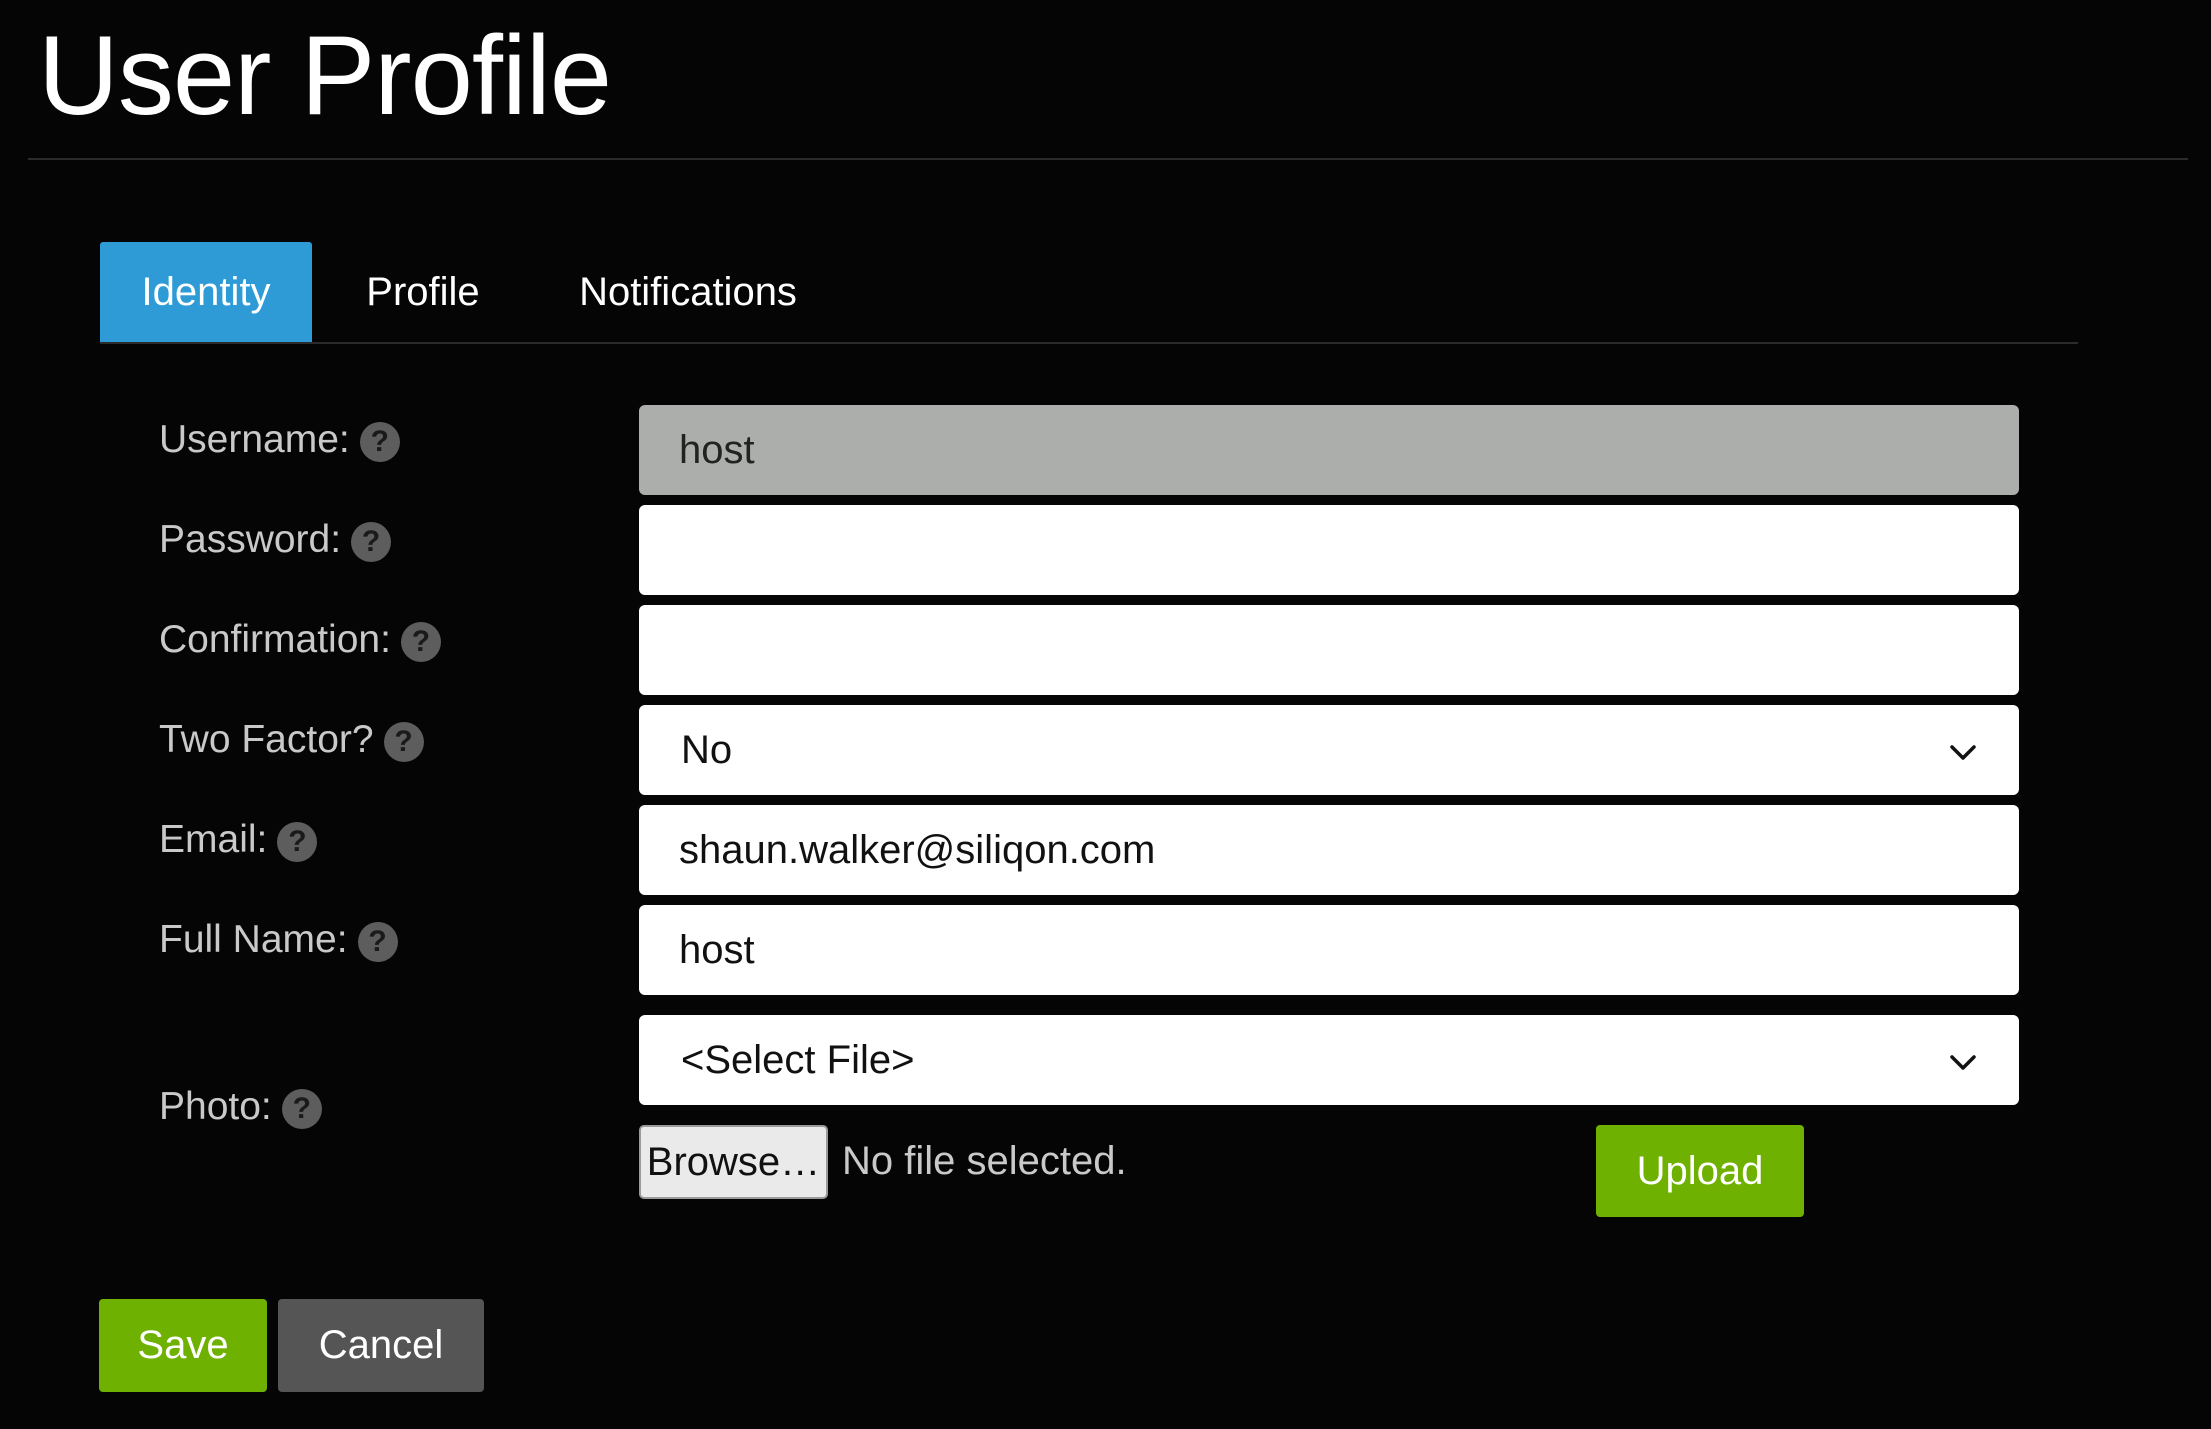 This screenshot has height=1429, width=2211. Describe the element at coordinates (213, 839) in the screenshot. I see `email-label: Email:` at that location.